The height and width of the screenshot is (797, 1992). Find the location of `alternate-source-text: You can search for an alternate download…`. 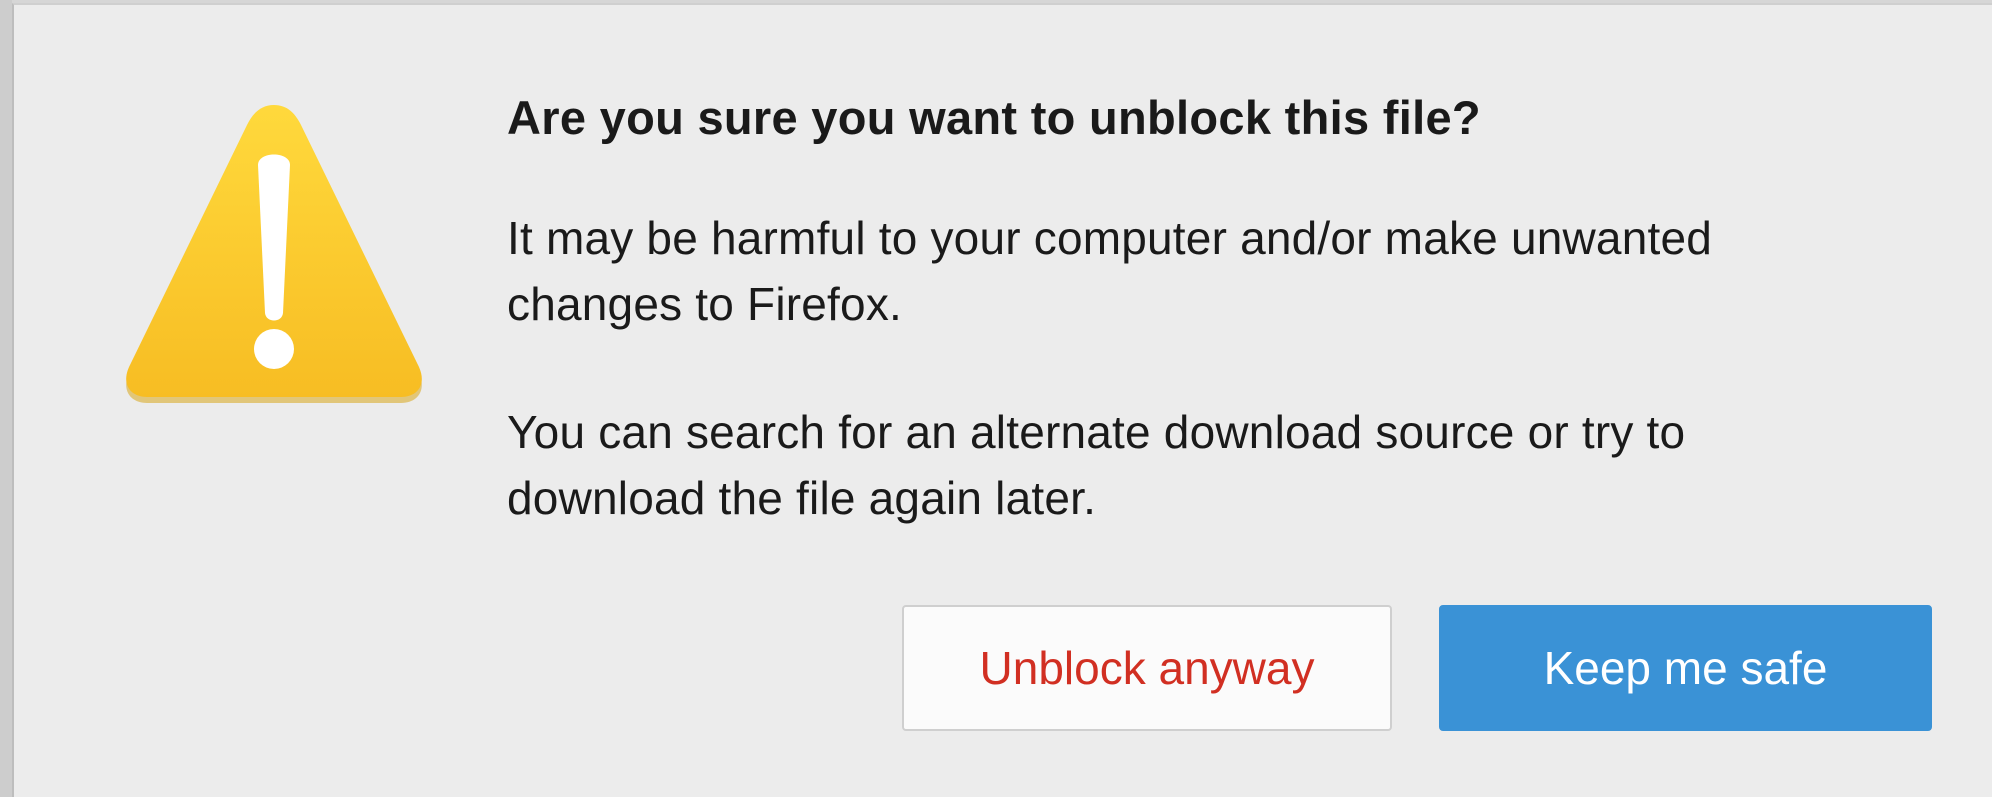

alternate-source-text: You can search for an alternate download… is located at coordinates (1232, 465).